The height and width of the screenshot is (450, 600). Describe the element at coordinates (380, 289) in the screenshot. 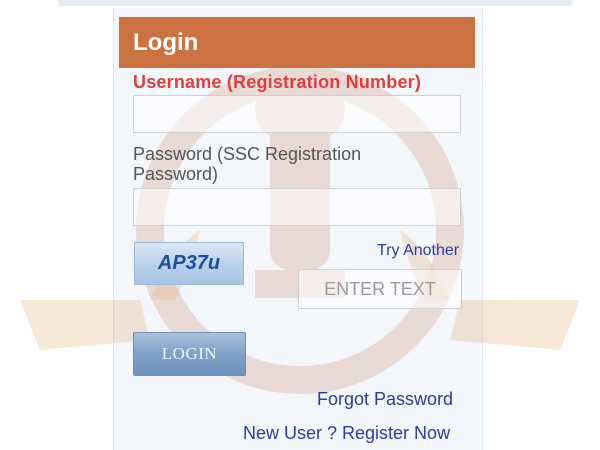

I see `captcha-input` at that location.